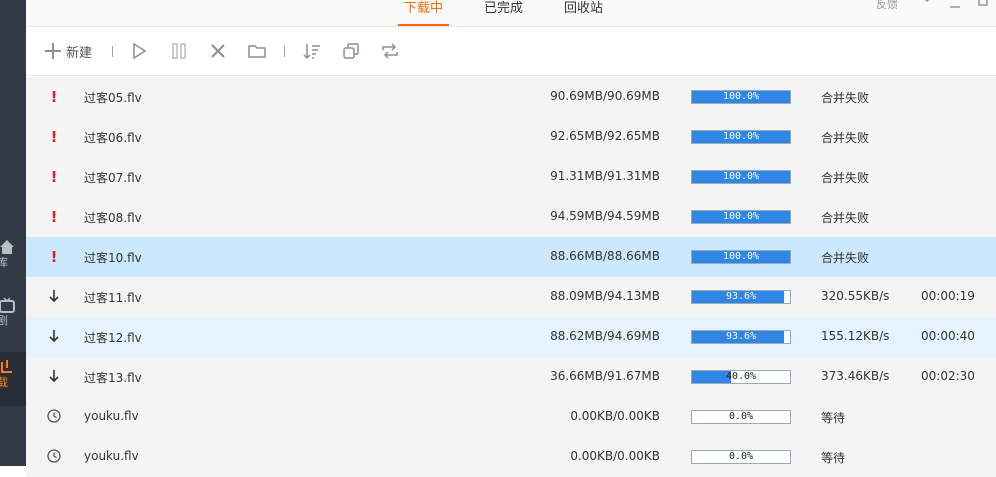  Describe the element at coordinates (833, 458) in the screenshot. I see `download-speed: 等待` at that location.